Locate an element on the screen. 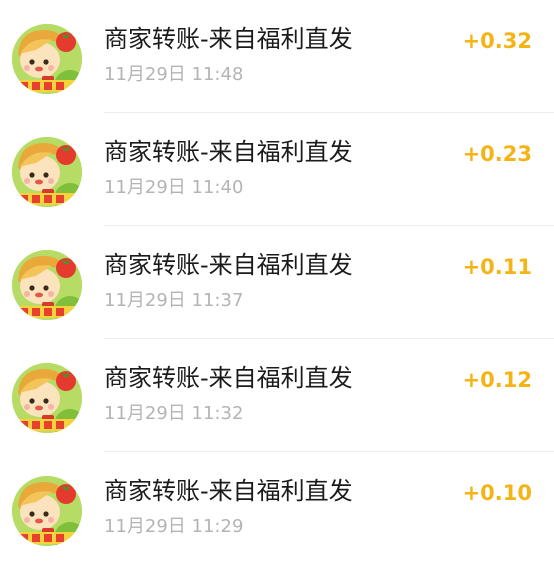 The width and height of the screenshot is (554, 565). transaction-time: 11月29日 11:29 is located at coordinates (174, 526).